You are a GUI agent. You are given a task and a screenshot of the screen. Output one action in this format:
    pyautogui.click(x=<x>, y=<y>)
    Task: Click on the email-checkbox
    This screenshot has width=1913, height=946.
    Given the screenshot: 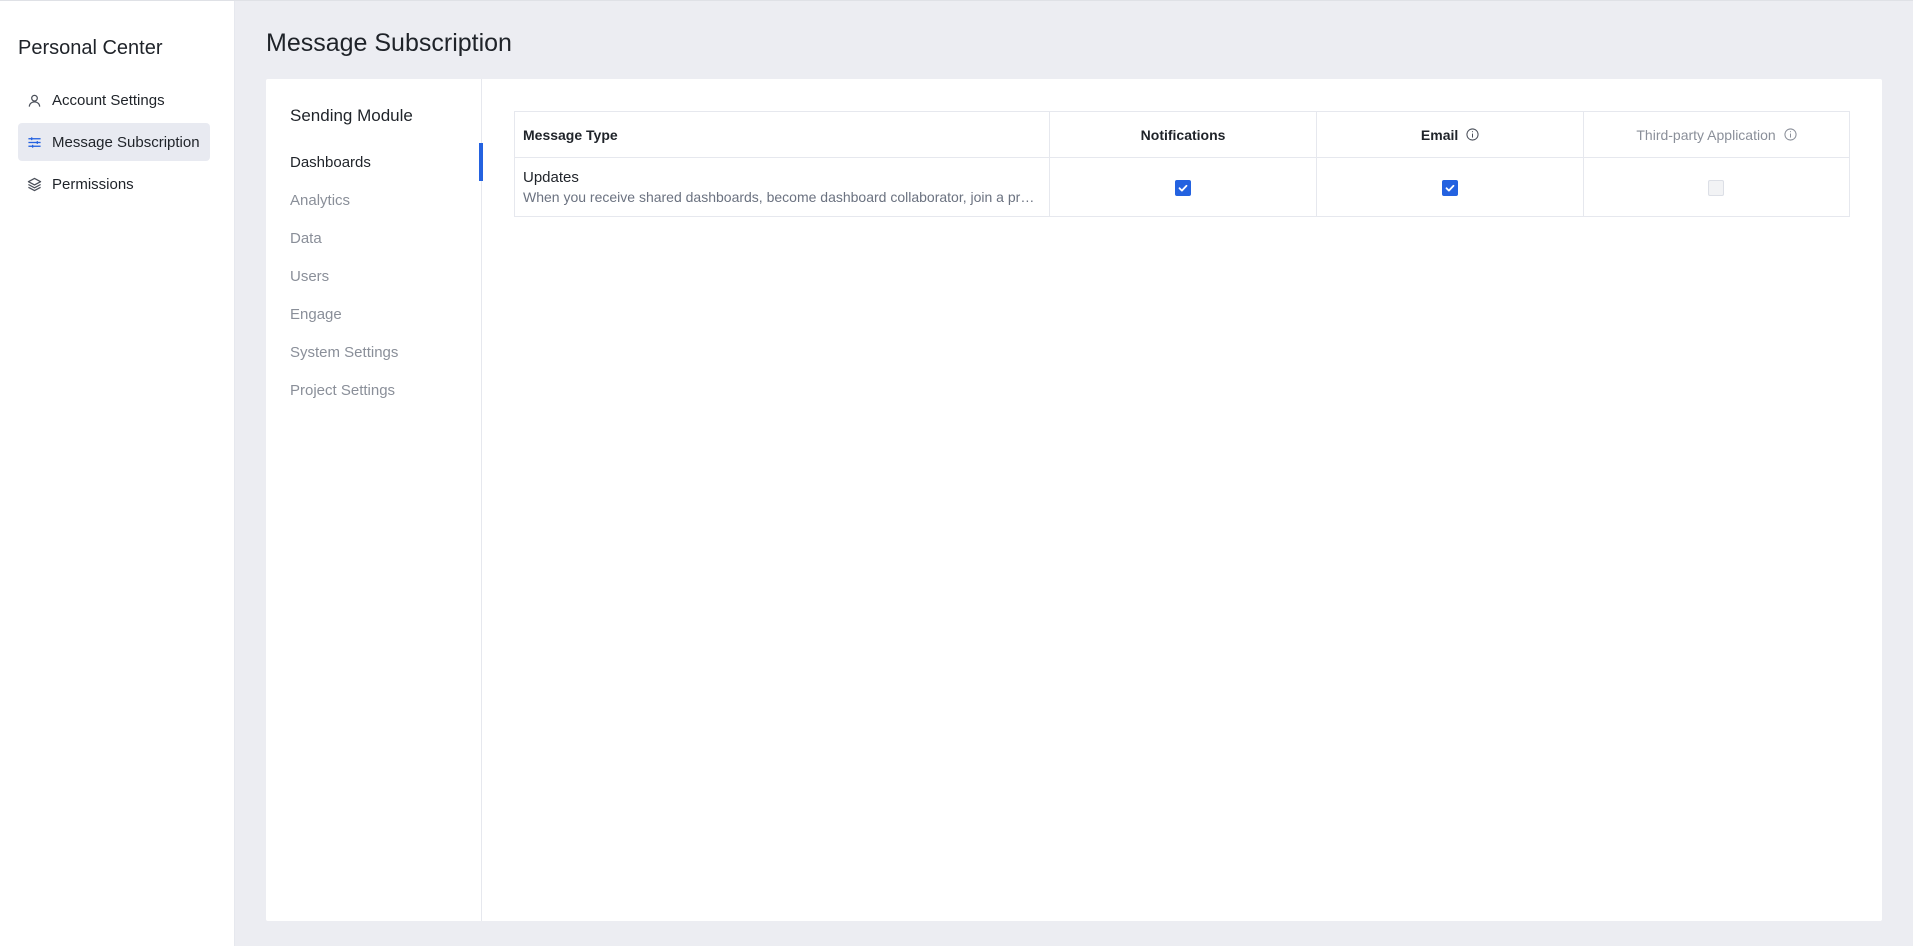 What is the action you would take?
    pyautogui.click(x=1450, y=187)
    